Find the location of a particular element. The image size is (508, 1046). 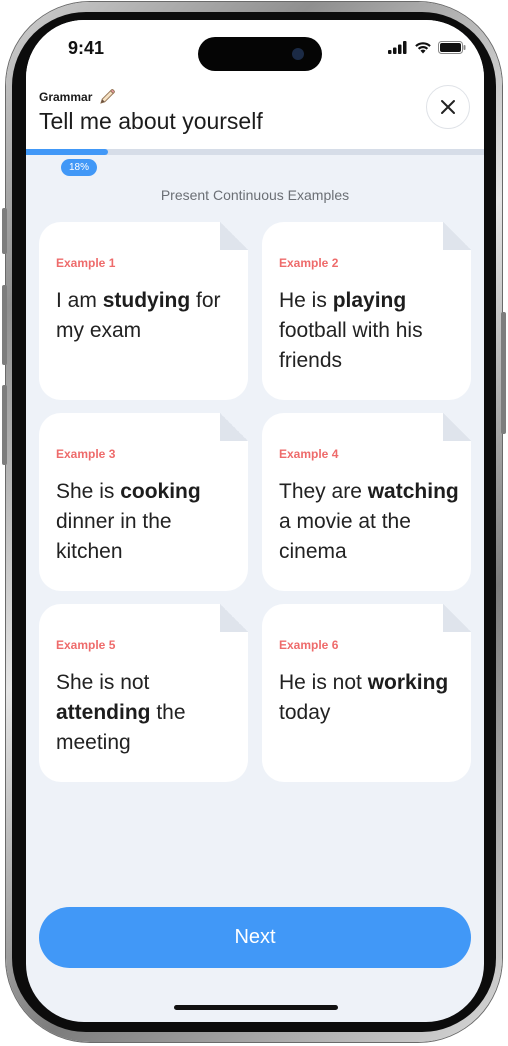

volume-up-button is located at coordinates (4, 325).